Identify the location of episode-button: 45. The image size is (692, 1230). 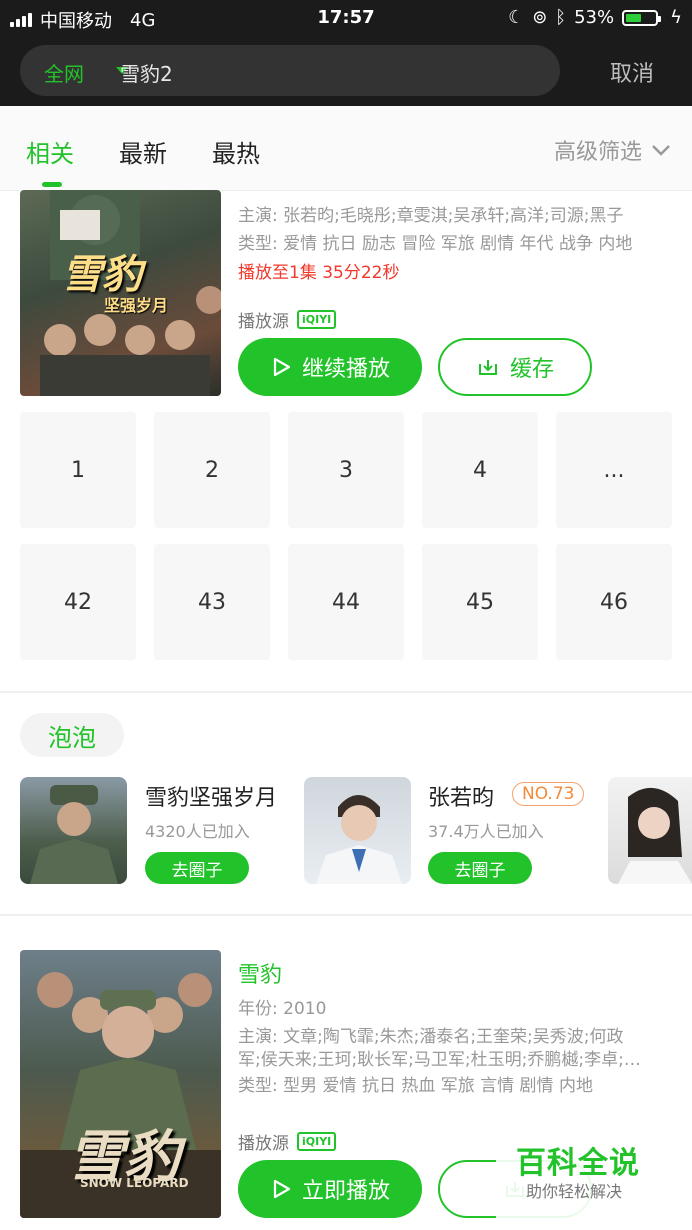
(480, 602).